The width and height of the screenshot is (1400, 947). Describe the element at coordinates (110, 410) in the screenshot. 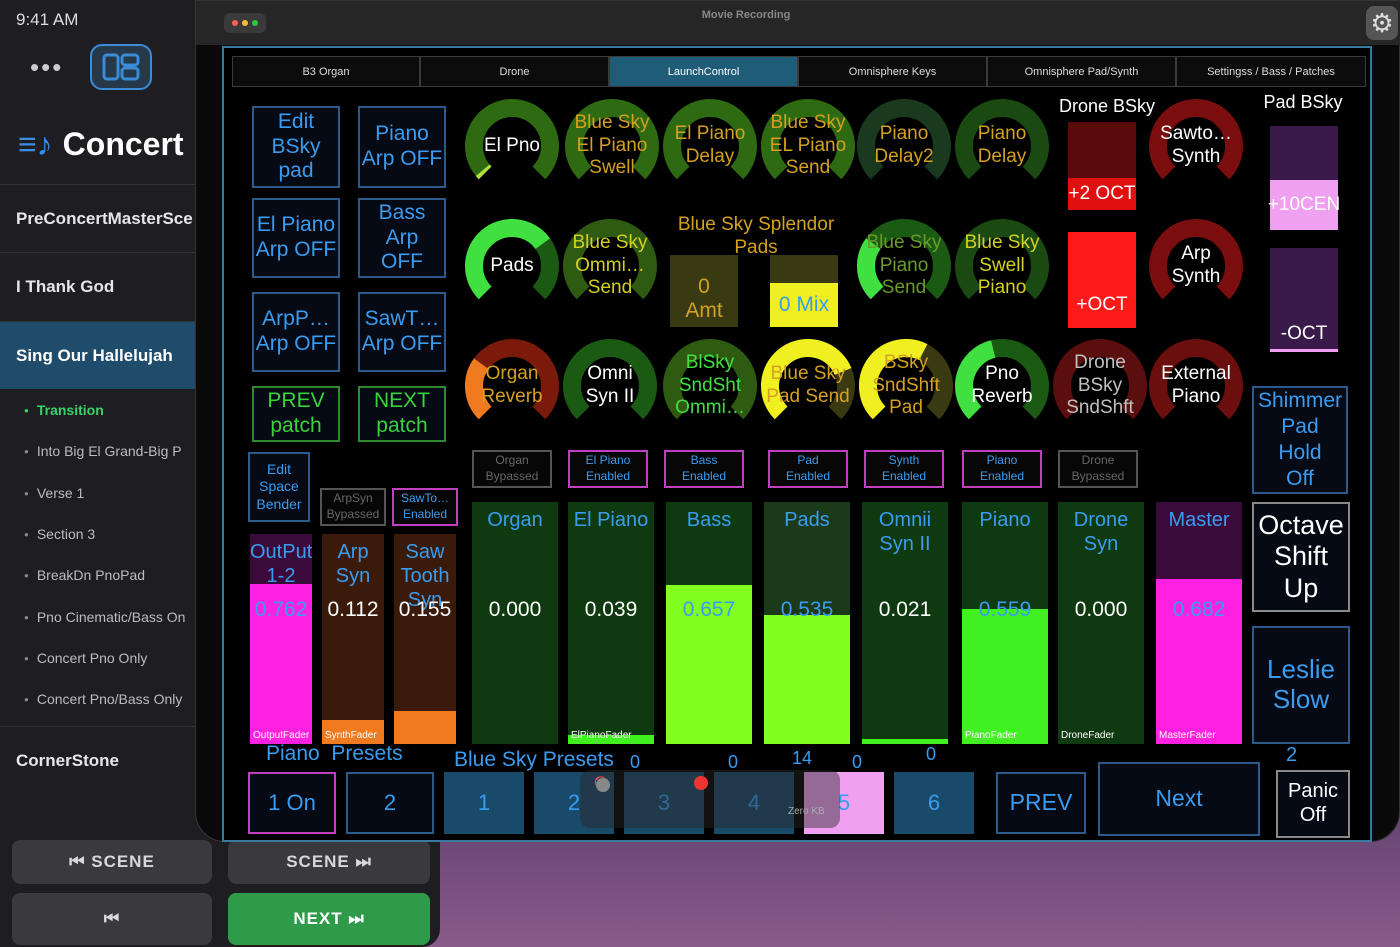

I see `section-item: Transition` at that location.